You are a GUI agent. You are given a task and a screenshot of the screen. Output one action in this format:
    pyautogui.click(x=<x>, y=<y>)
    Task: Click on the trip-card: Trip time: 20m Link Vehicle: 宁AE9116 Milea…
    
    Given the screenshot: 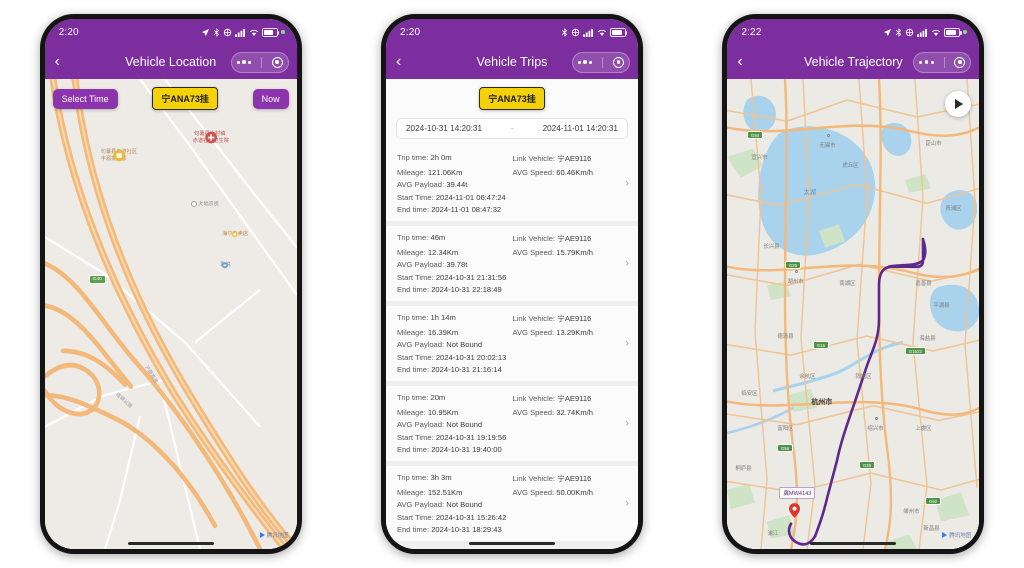 What is the action you would take?
    pyautogui.click(x=511, y=423)
    